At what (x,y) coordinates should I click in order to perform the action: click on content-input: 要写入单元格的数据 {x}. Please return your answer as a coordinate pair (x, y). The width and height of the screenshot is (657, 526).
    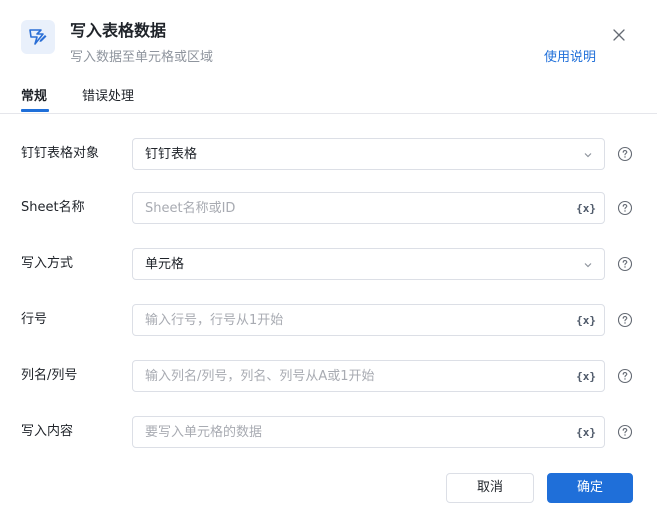
    Looking at the image, I should click on (368, 432).